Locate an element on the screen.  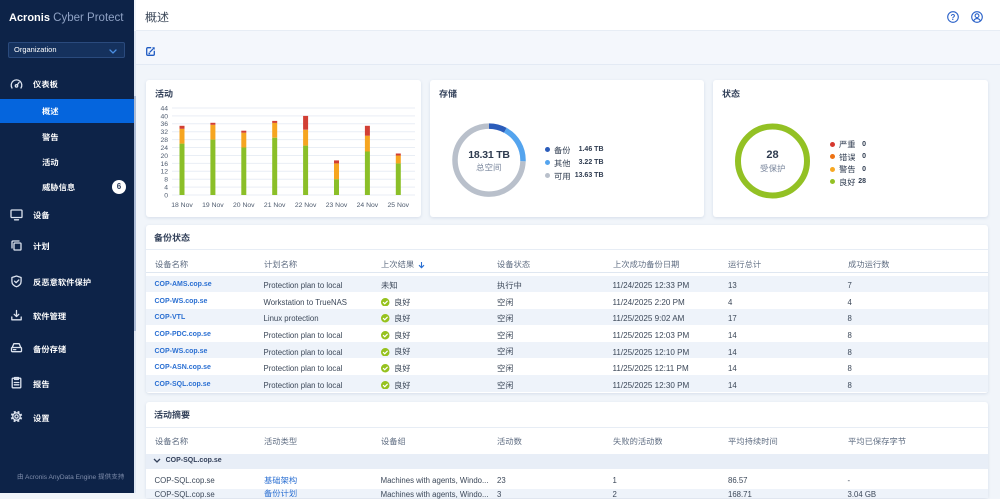
svg-text: 8 is located at coordinates (166, 180).